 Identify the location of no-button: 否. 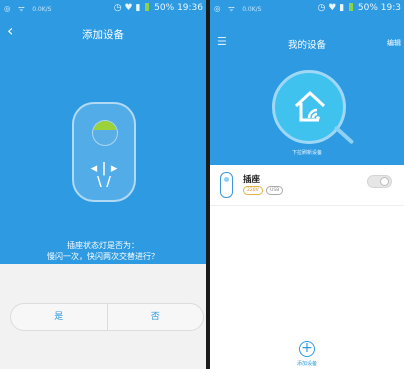
(156, 317).